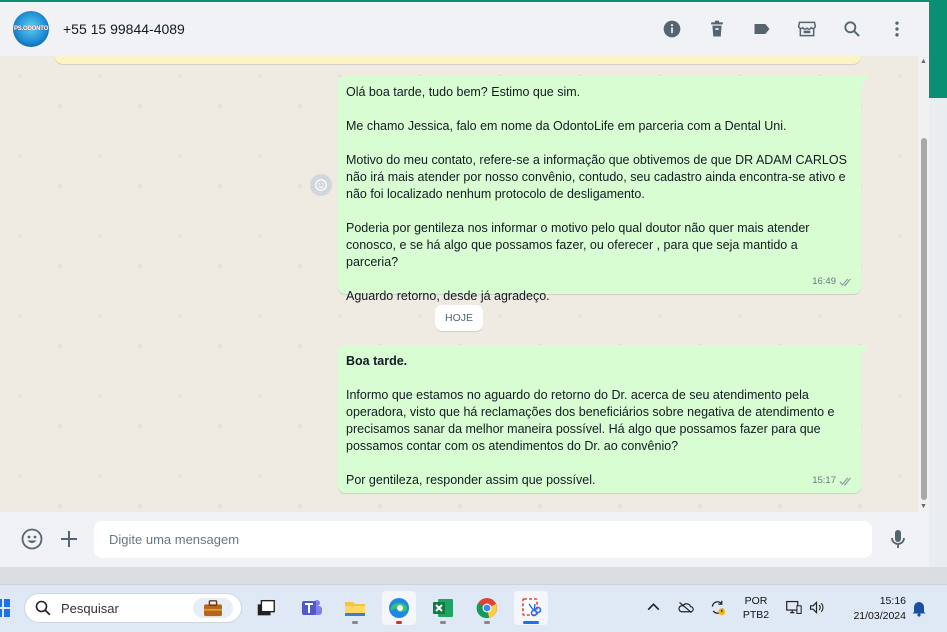 This screenshot has width=947, height=632. Describe the element at coordinates (69, 539) in the screenshot. I see `attach-plus-icon` at that location.